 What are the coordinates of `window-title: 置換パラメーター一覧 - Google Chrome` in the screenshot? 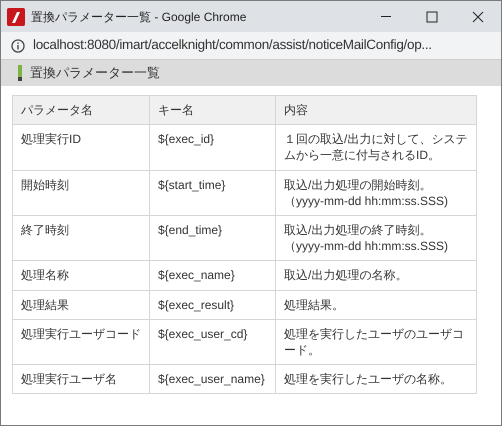 It's located at (139, 17).